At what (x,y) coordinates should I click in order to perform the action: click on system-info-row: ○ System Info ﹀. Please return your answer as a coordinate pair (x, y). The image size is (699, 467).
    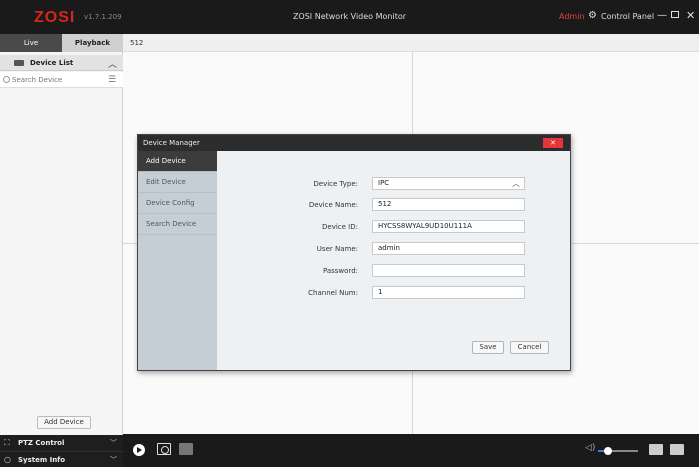
    Looking at the image, I should click on (61, 459).